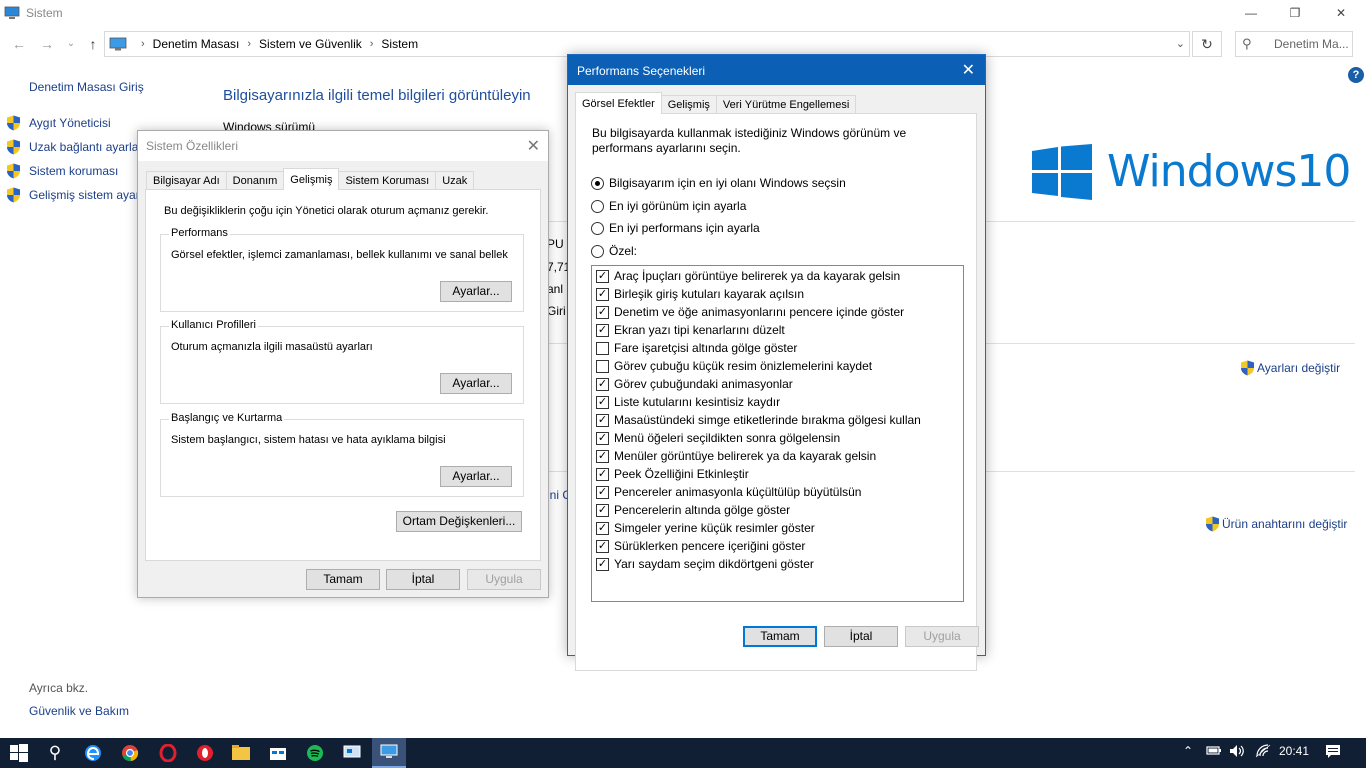 The width and height of the screenshot is (1366, 768). Describe the element at coordinates (700, 546) in the screenshot. I see `list-item: ✓ Sürüklerken pencere içeriğini göster` at that location.